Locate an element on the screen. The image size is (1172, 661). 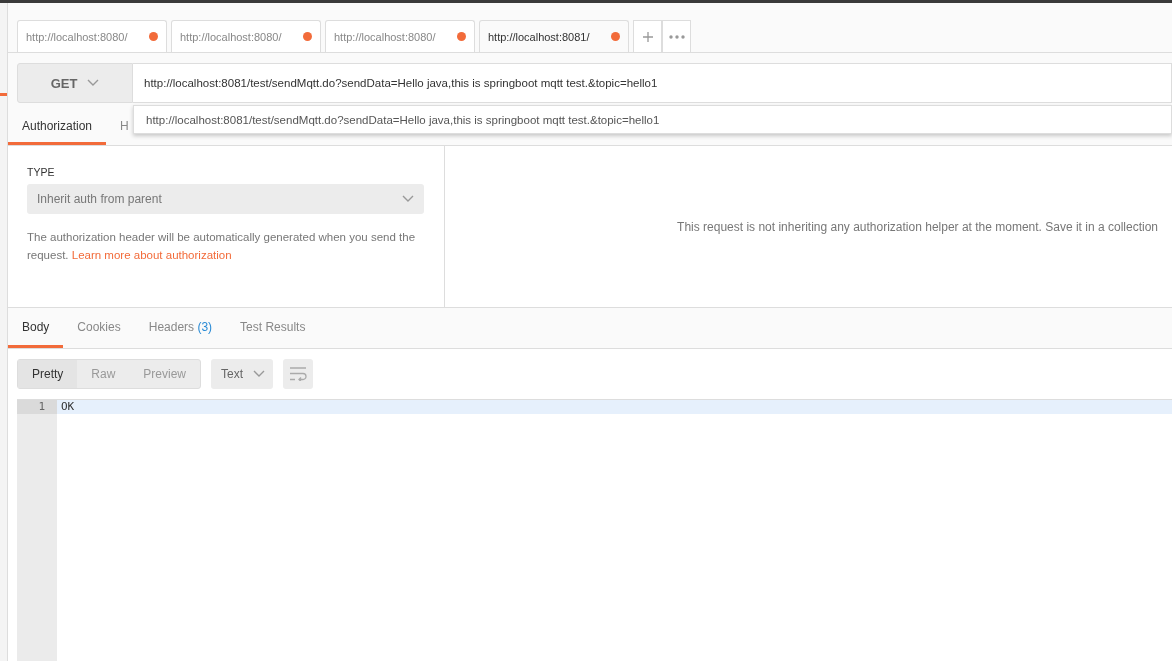
response-tab: Cookies is located at coordinates (99, 328).